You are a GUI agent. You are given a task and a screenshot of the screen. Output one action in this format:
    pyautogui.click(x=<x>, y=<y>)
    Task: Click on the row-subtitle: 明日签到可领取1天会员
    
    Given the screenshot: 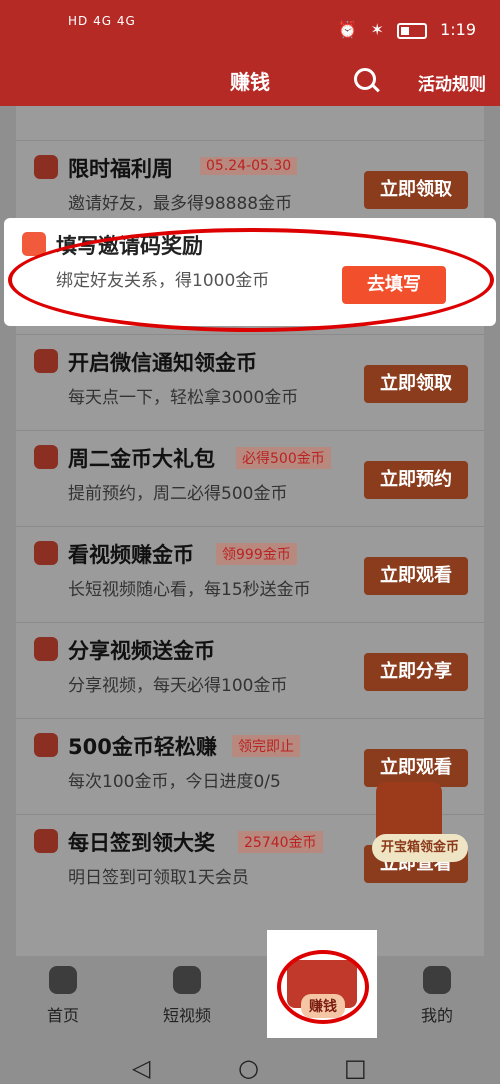 What is the action you would take?
    pyautogui.click(x=158, y=878)
    